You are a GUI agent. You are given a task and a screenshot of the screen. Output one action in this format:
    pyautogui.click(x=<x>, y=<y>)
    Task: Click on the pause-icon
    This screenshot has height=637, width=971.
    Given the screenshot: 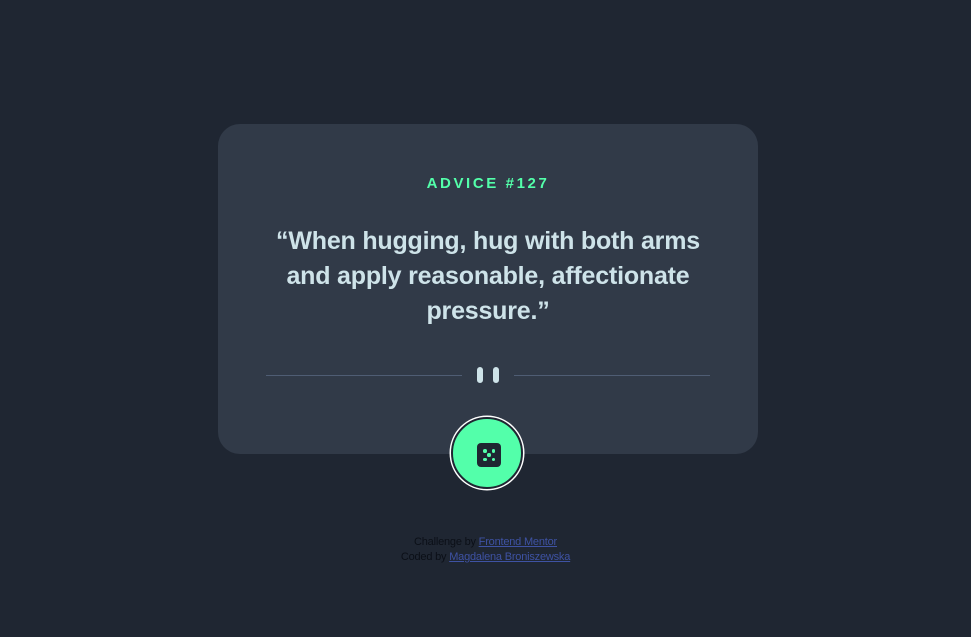 What is the action you would take?
    pyautogui.click(x=488, y=375)
    